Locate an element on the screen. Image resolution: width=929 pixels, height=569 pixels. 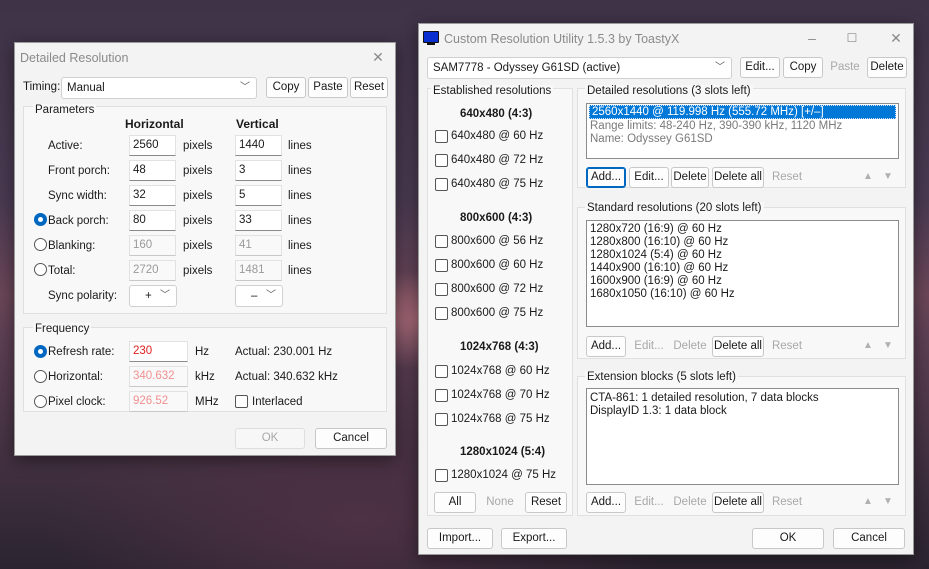
timing-select: Manual ﹀ is located at coordinates (159, 88).